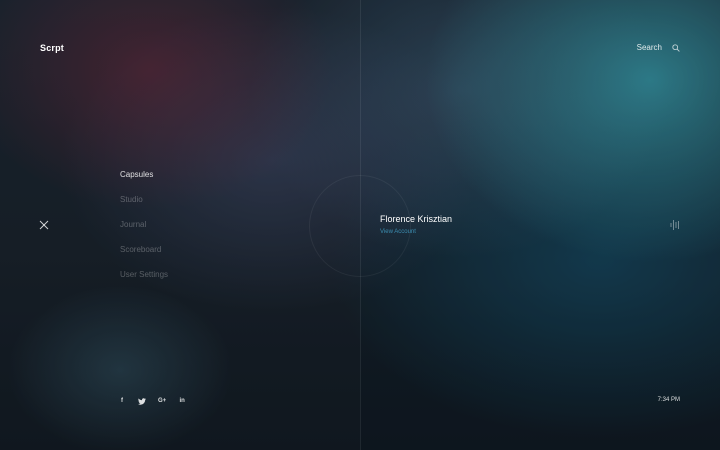 This screenshot has width=720, height=450. I want to click on facebook-icon: f, so click(122, 401).